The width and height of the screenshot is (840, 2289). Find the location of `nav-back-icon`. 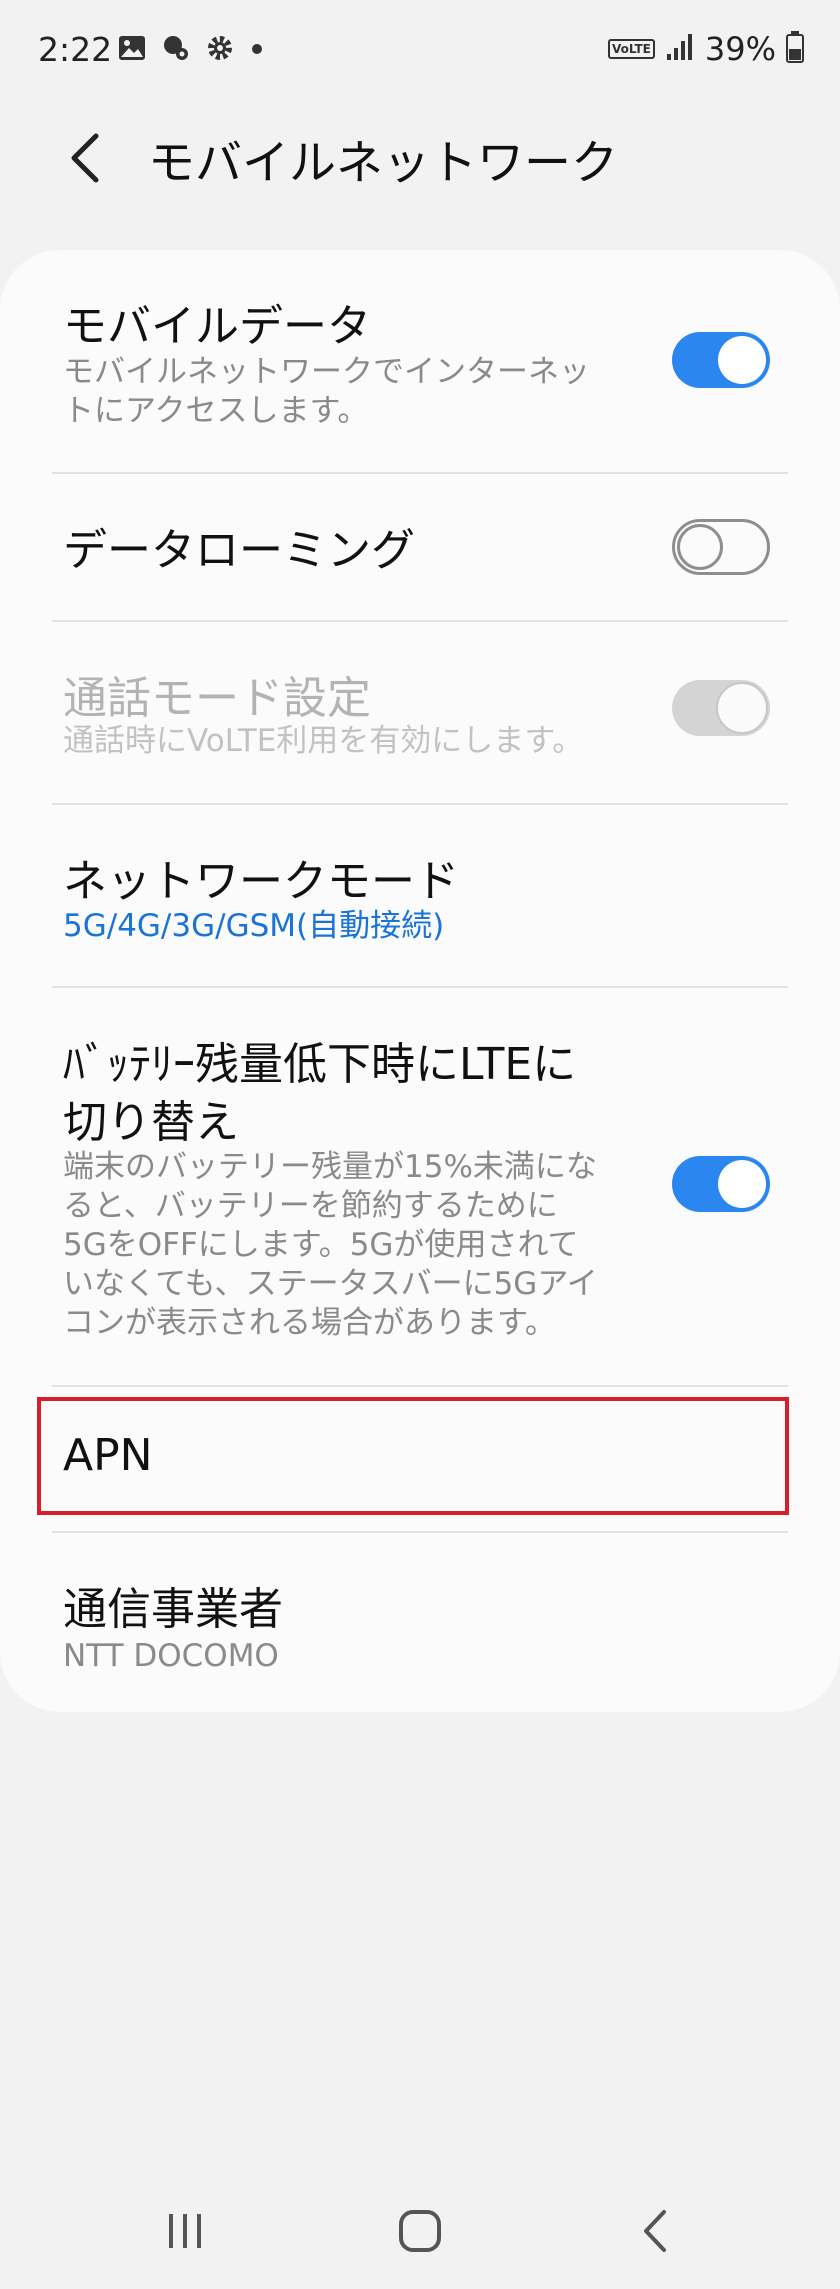

nav-back-icon is located at coordinates (655, 2231).